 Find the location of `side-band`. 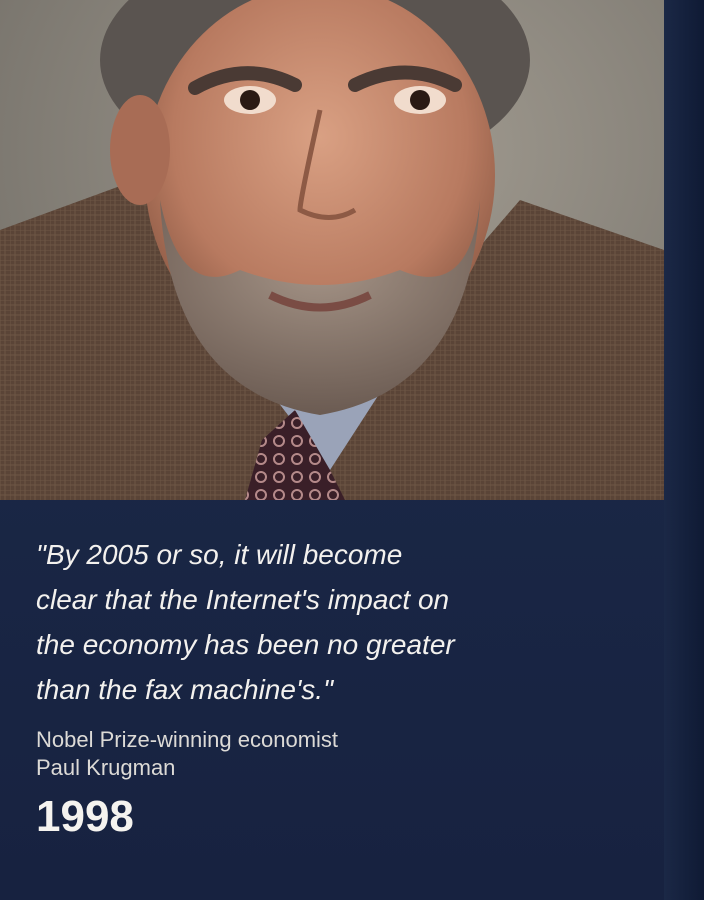

side-band is located at coordinates (684, 450).